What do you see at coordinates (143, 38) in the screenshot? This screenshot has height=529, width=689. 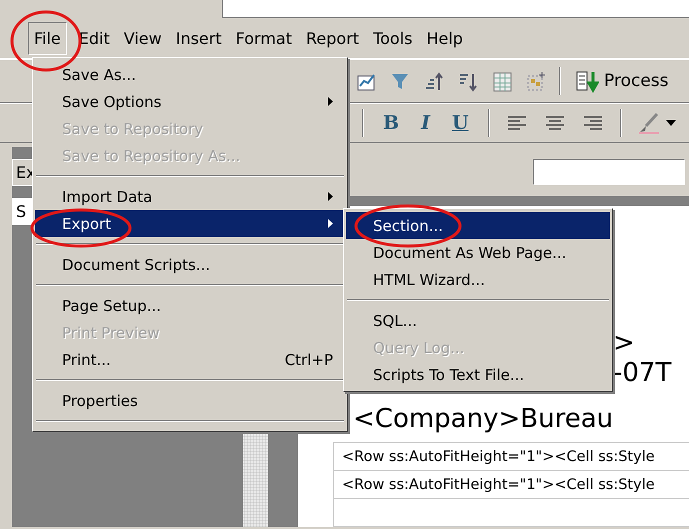 I see `menu-bar-item: View` at bounding box center [143, 38].